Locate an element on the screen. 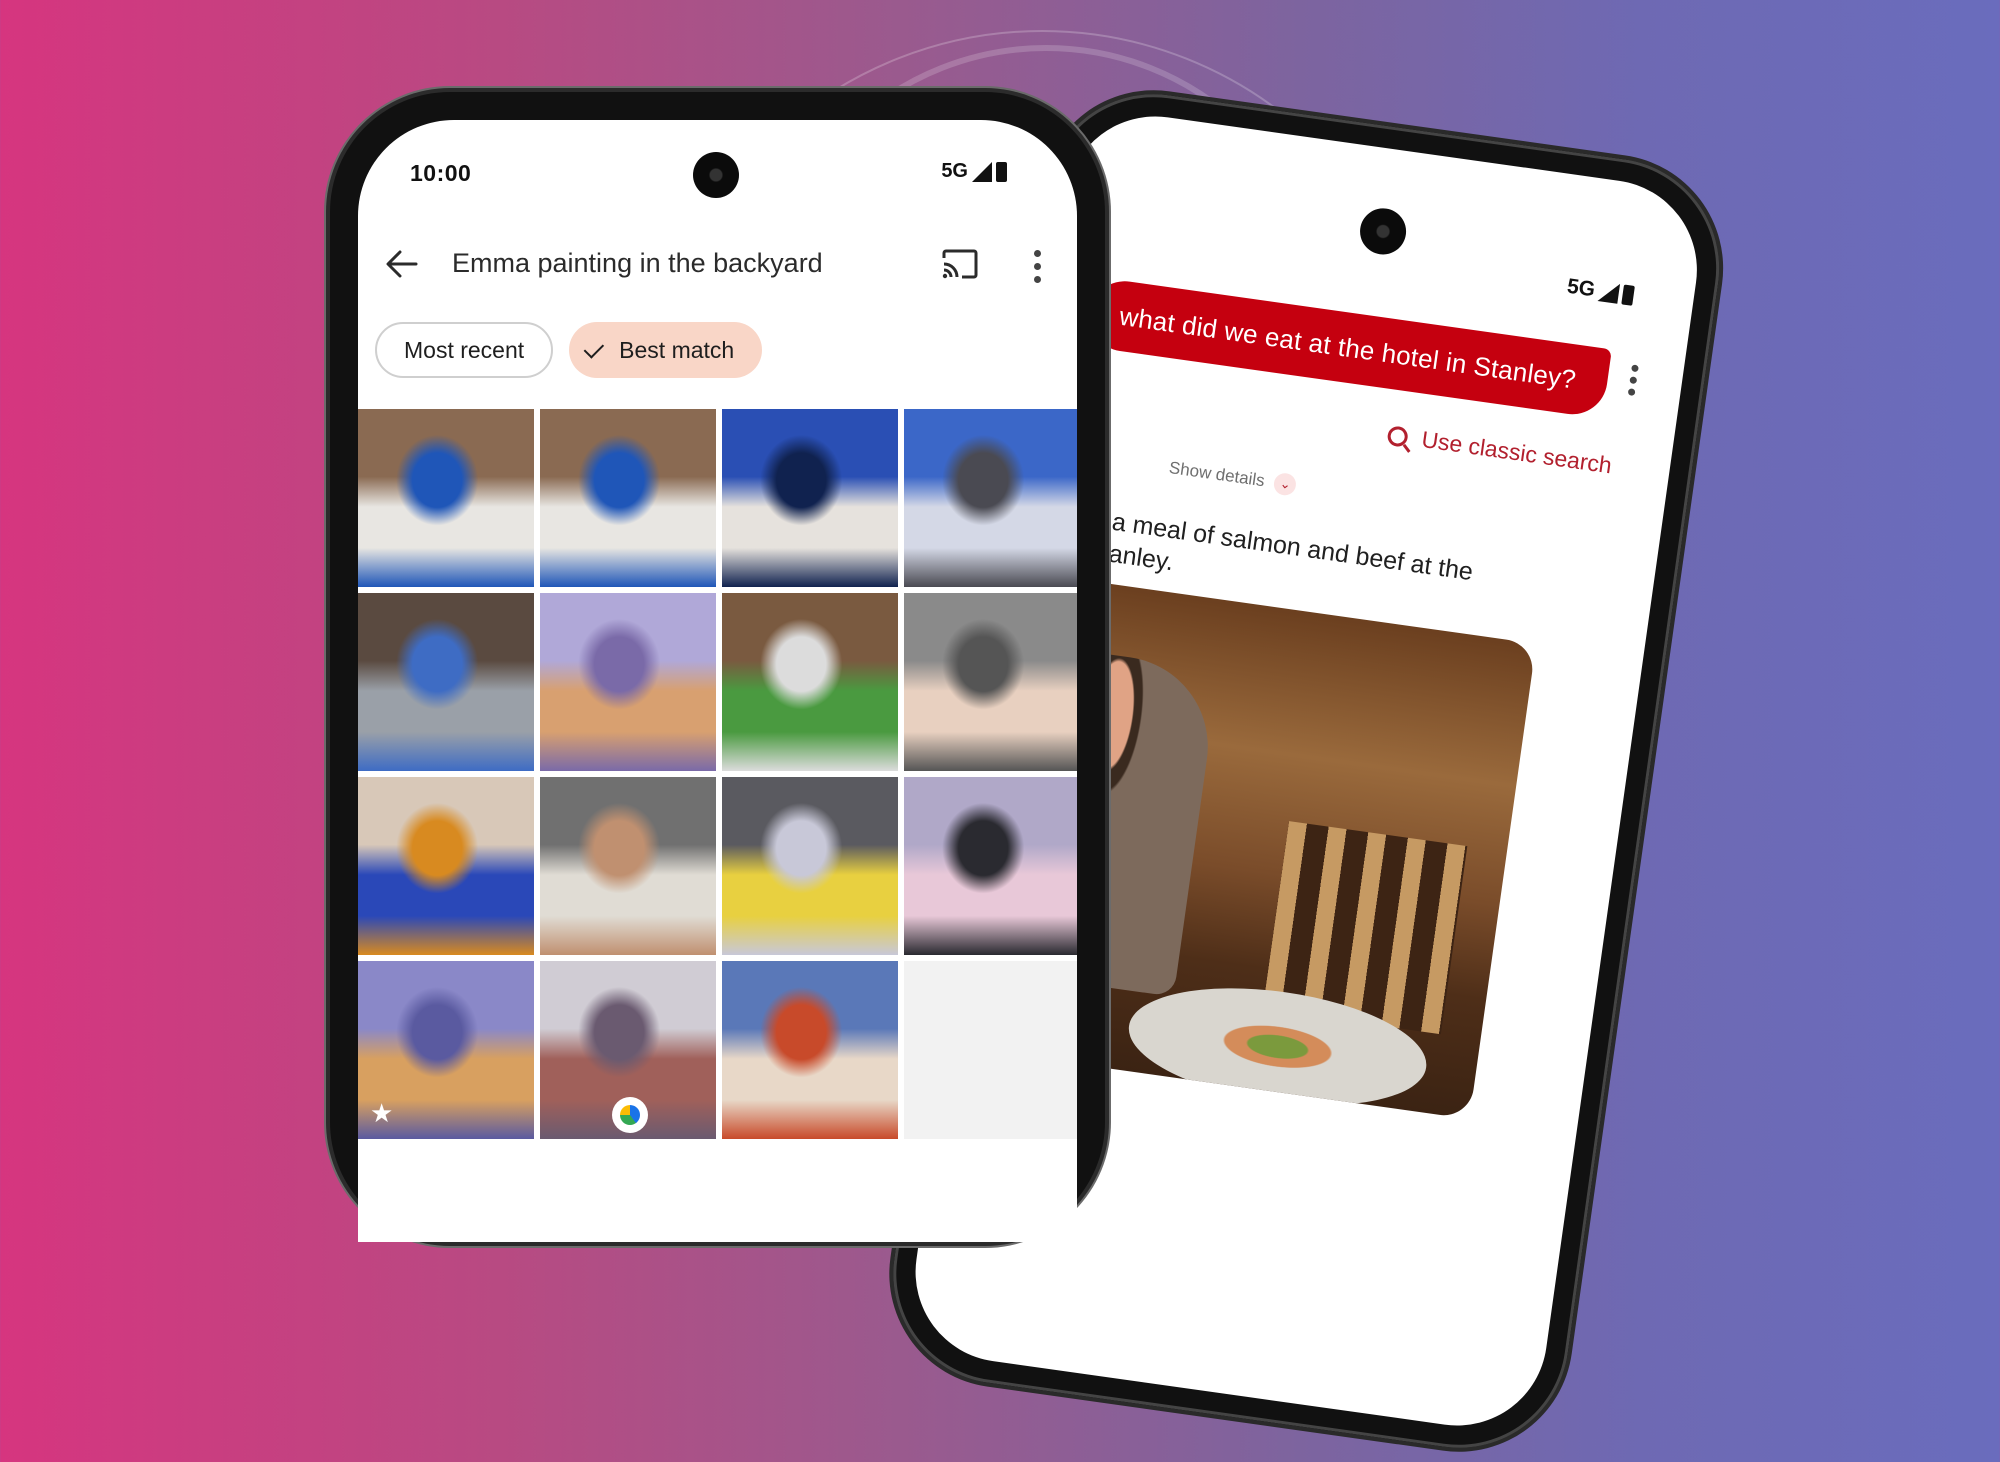  show-details-label: Show details is located at coordinates (1216, 474).